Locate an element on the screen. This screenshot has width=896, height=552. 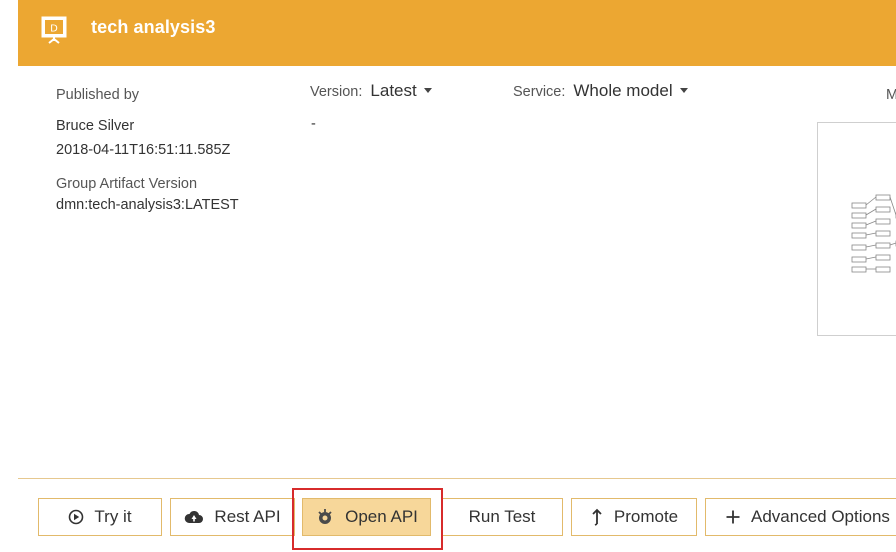
version-label: Version: is located at coordinates (336, 92).